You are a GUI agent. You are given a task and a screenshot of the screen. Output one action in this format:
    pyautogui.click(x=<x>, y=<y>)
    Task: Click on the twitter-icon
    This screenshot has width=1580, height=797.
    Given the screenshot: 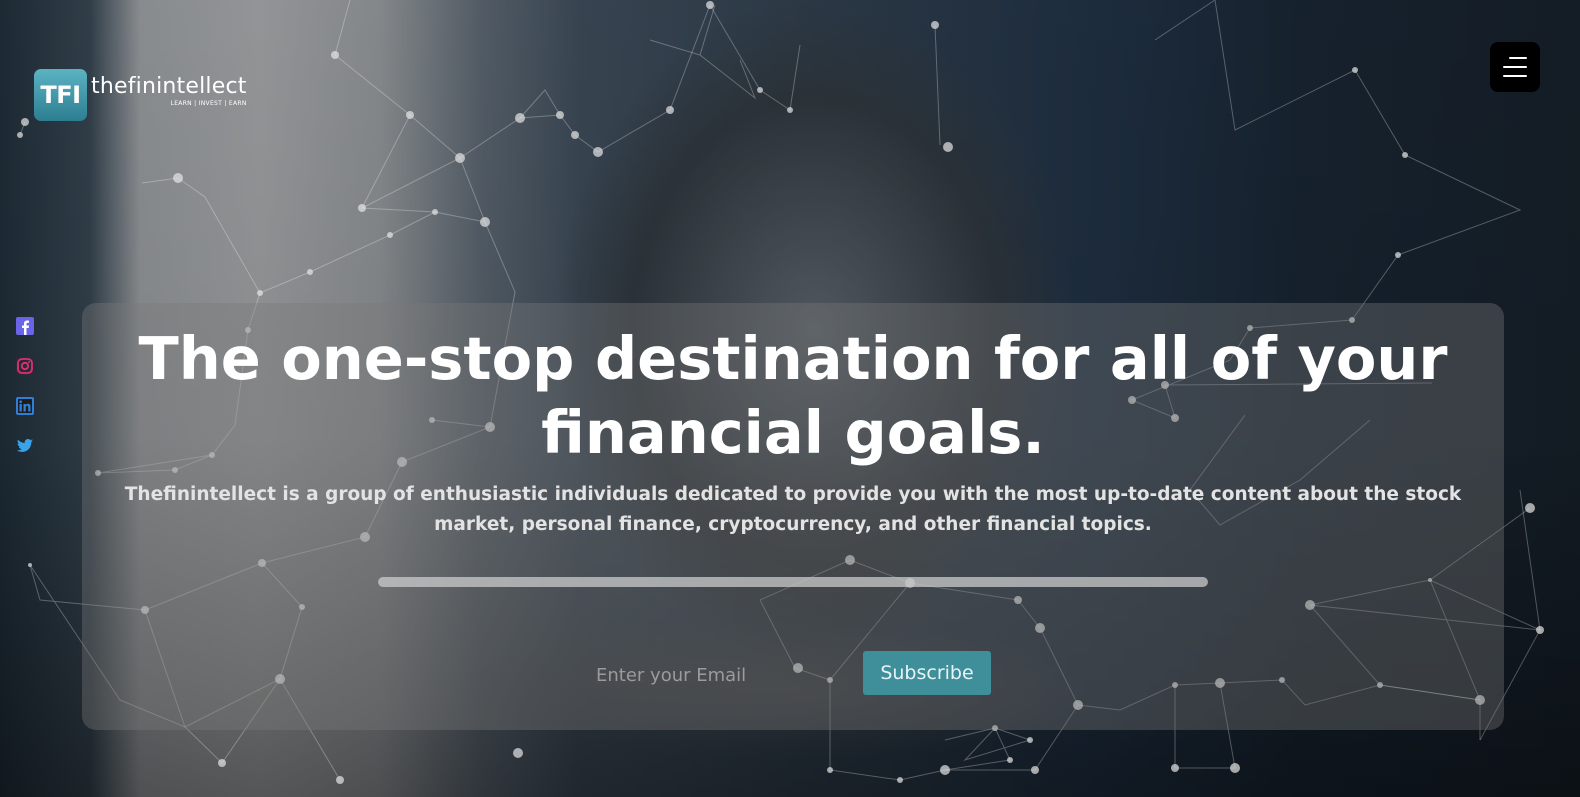 What is the action you would take?
    pyautogui.click(x=25, y=446)
    